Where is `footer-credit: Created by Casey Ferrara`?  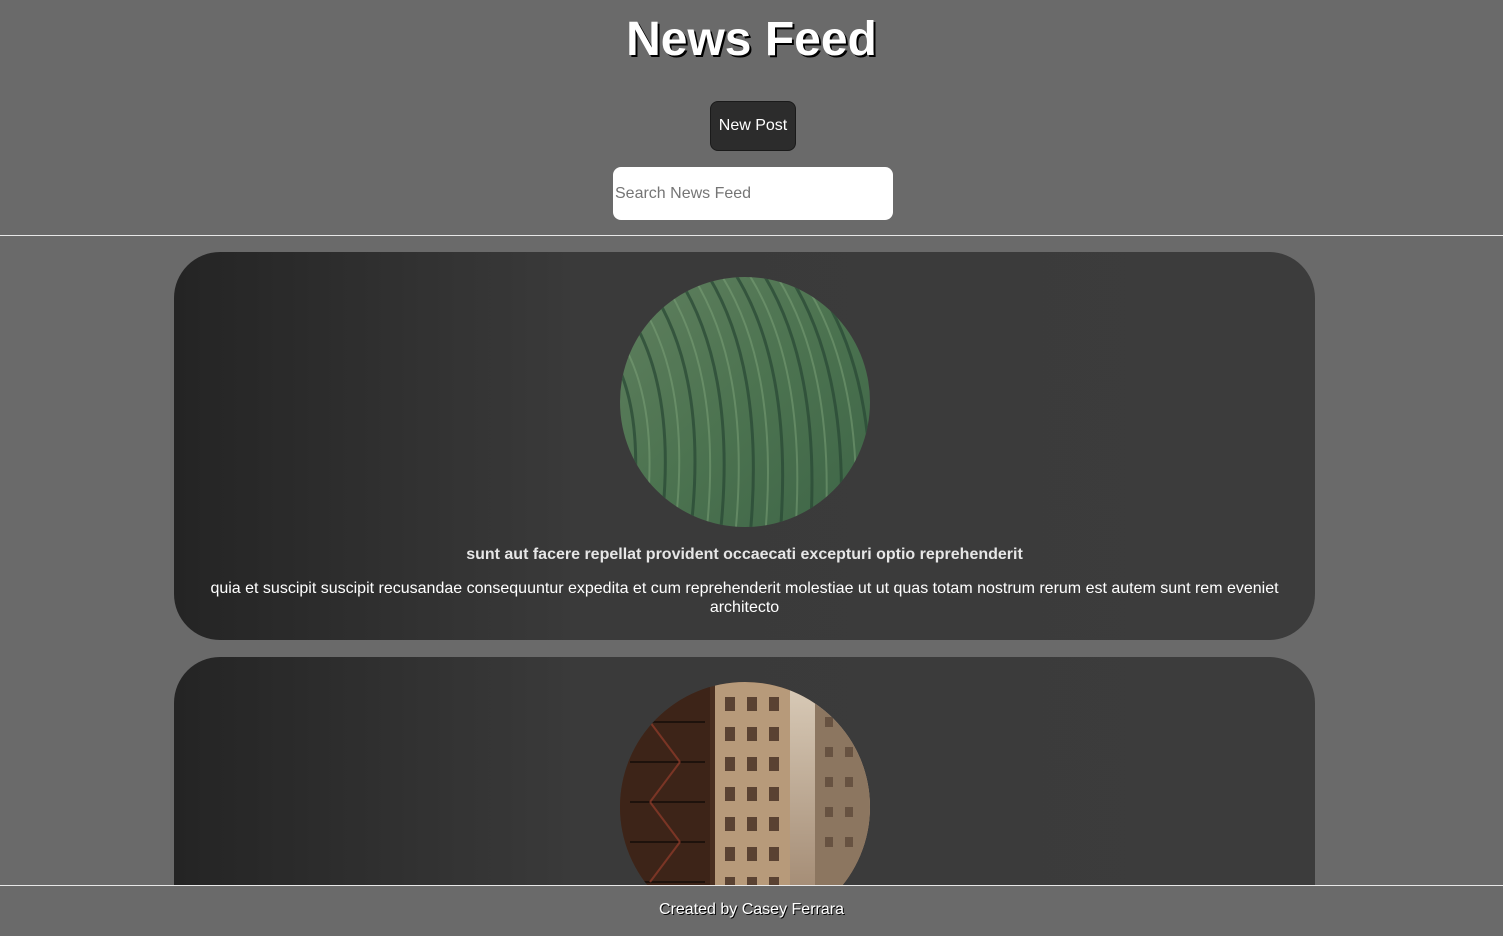
footer-credit: Created by Casey Ferrara is located at coordinates (751, 909).